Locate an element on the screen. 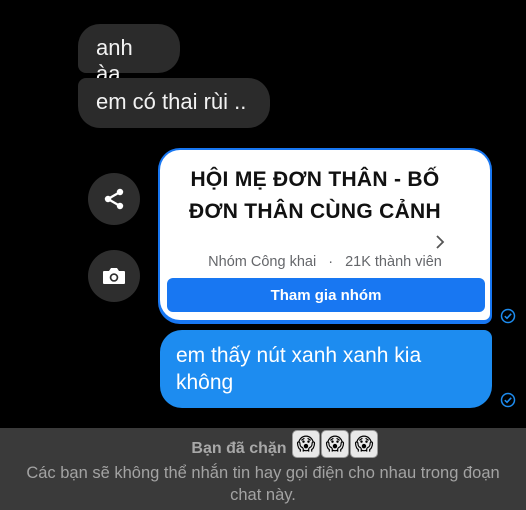 The width and height of the screenshot is (526, 510). blocked-title: Bạn đã chặn is located at coordinates (263, 449).